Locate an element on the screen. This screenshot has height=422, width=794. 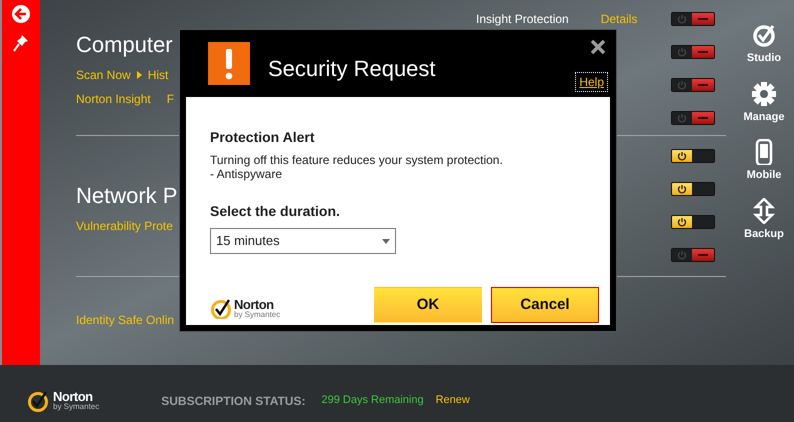
duration-label: Select the duration. is located at coordinates (275, 211).